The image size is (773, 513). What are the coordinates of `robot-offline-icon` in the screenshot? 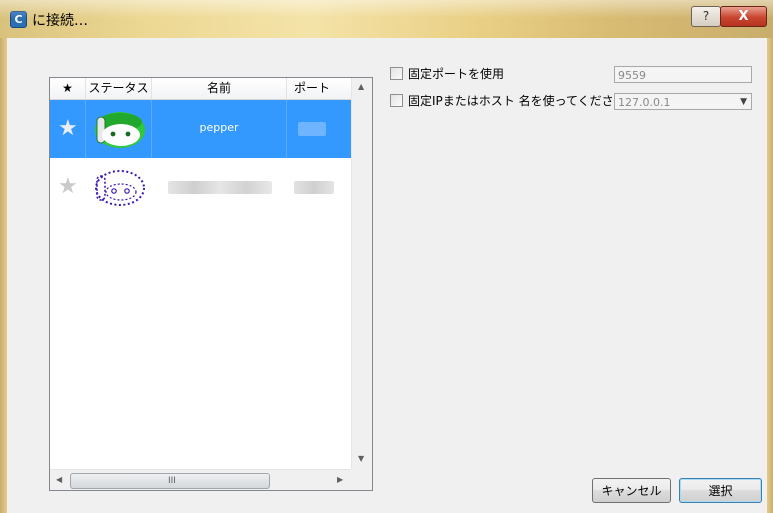 It's located at (120, 188).